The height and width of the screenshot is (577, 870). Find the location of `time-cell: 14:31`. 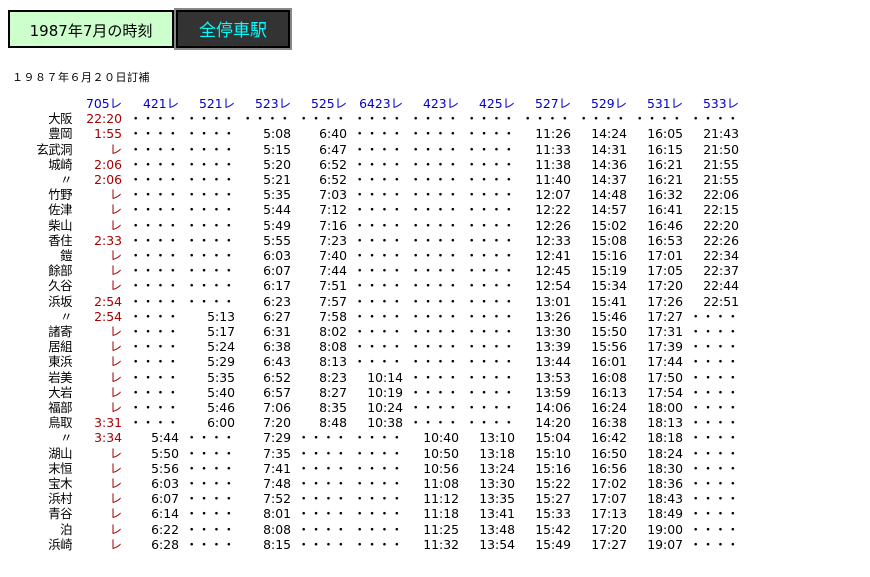

time-cell: 14:31 is located at coordinates (609, 149).